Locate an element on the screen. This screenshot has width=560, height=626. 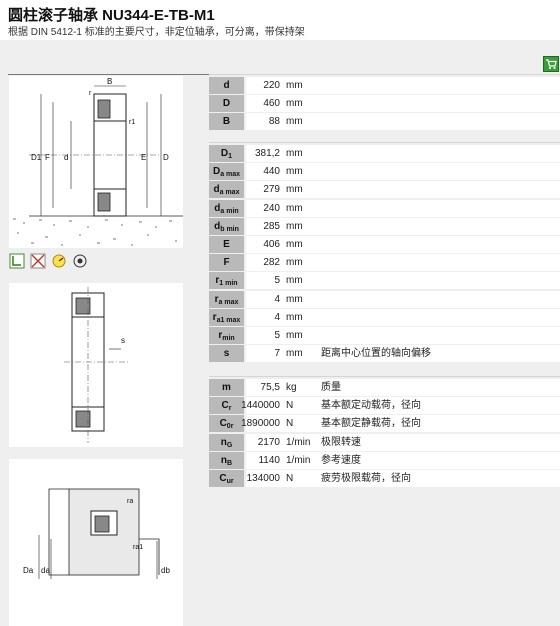
parameter-value-cell: 5 mm is located at coordinates (368, 281).